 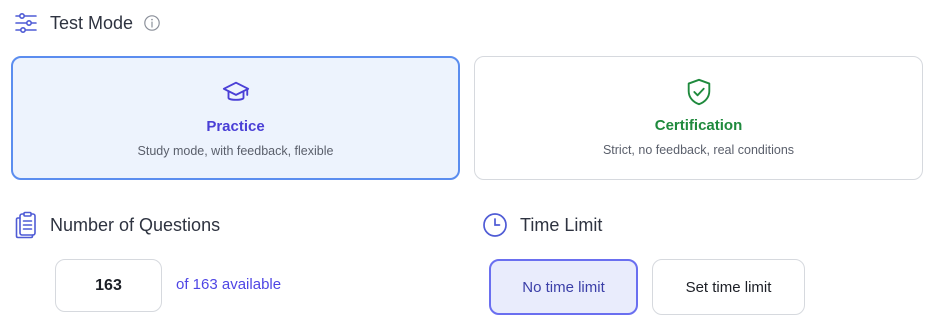 I want to click on test-mode-title: Test Mode, so click(x=92, y=22).